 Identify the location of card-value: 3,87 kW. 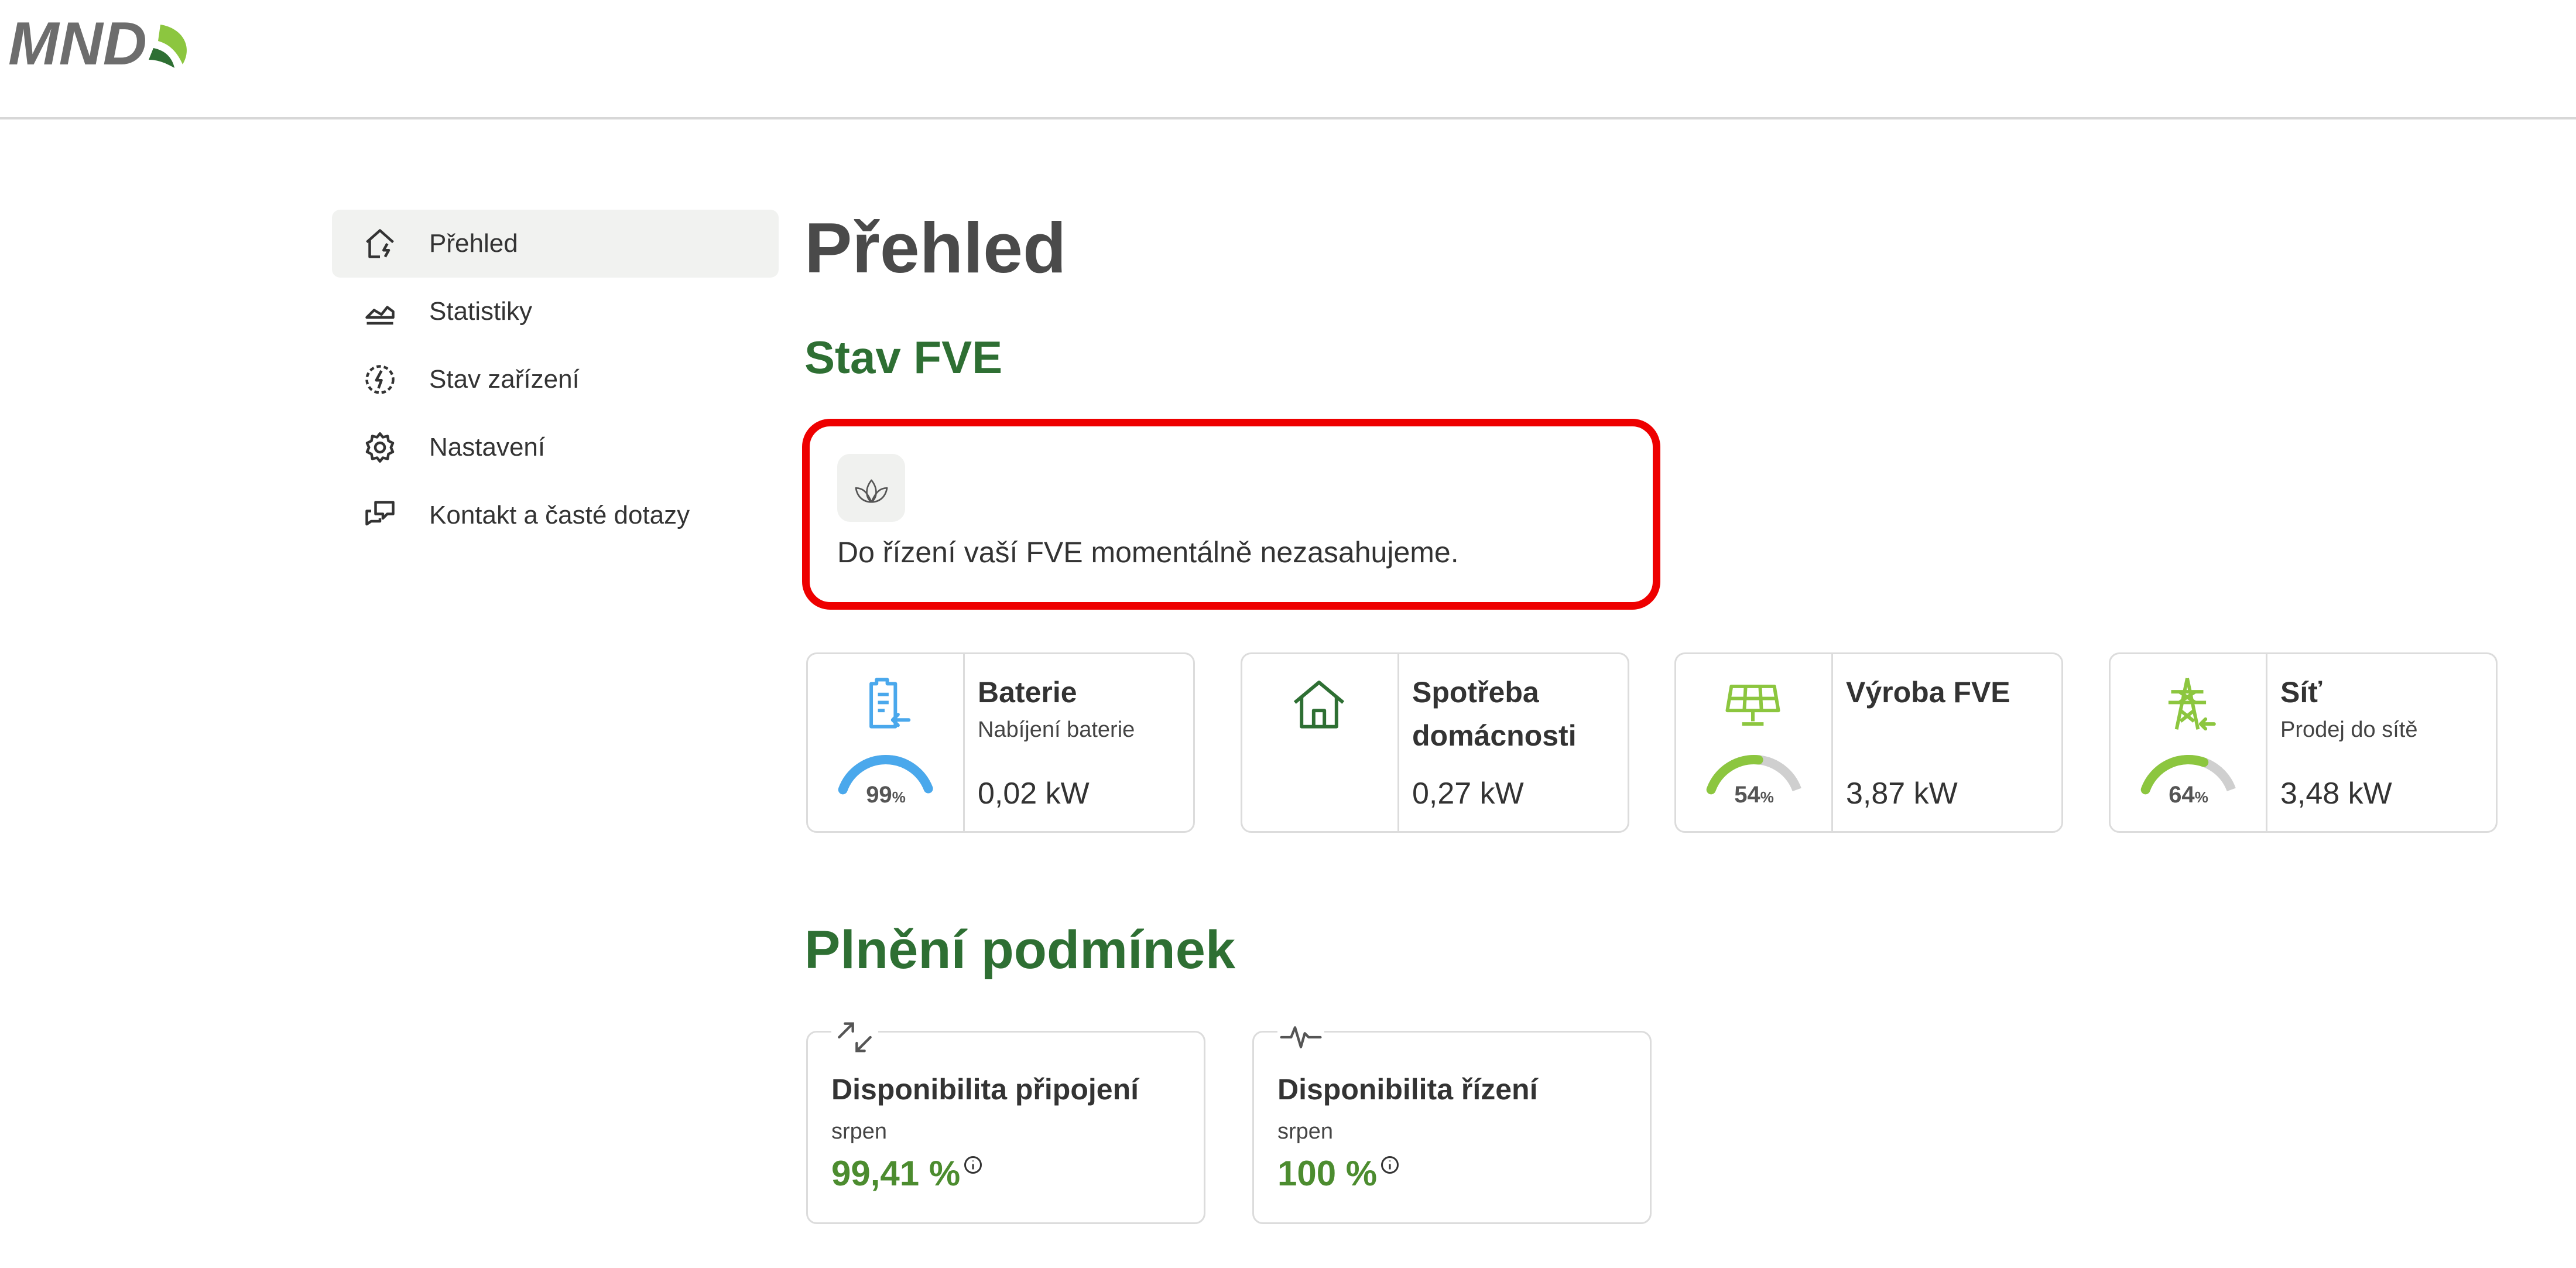
(1902, 794).